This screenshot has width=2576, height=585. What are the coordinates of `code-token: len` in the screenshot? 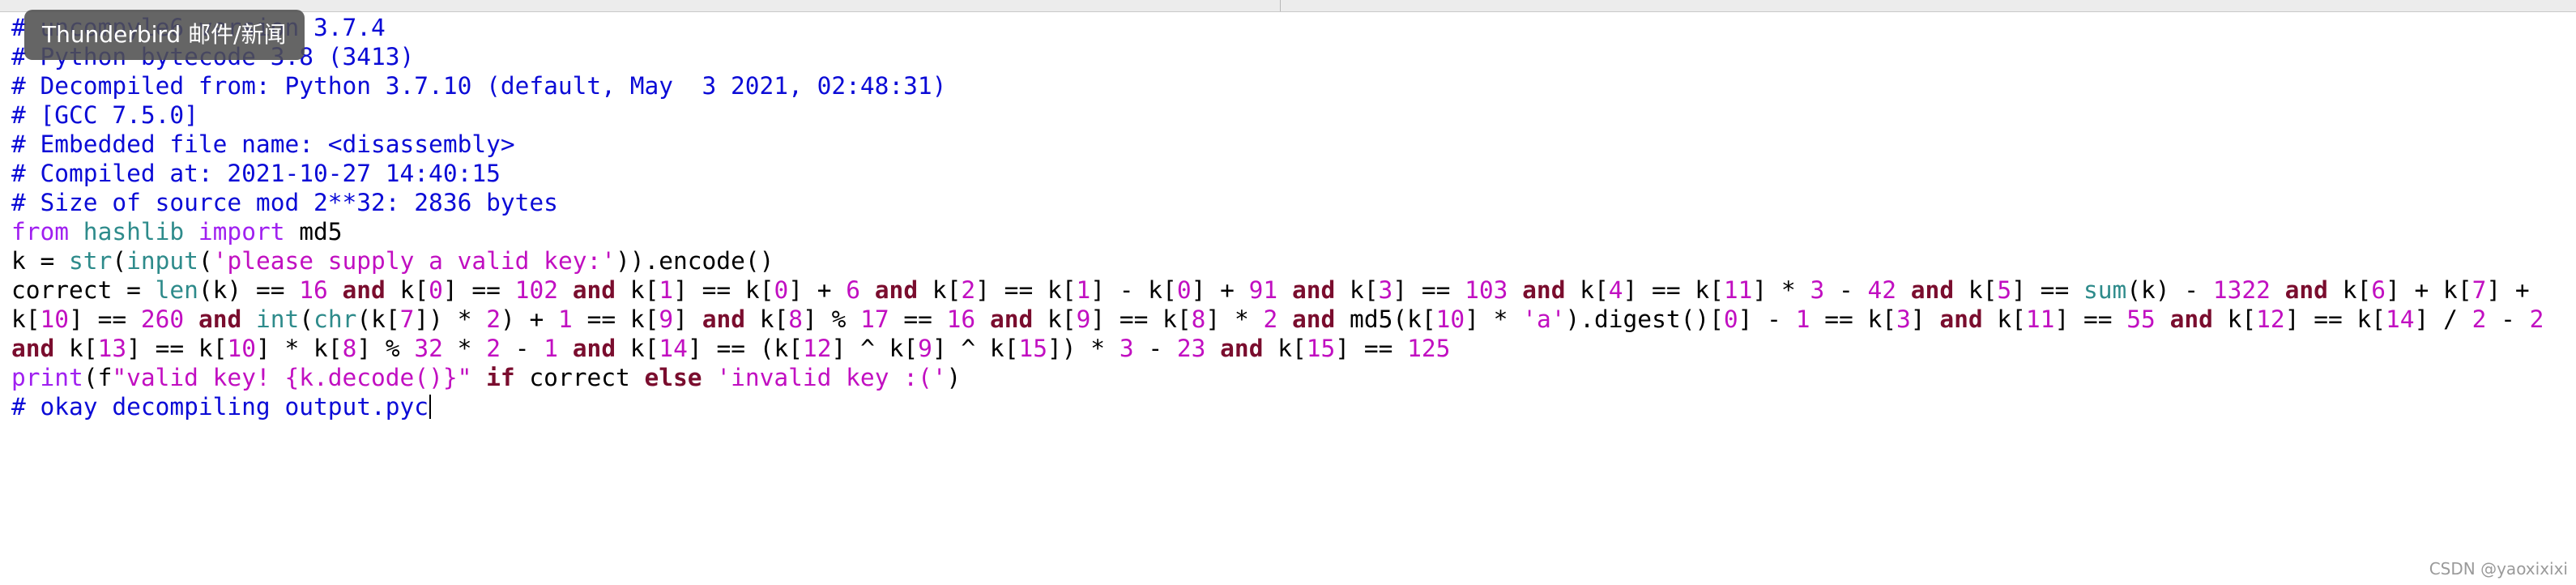 It's located at (176, 290).